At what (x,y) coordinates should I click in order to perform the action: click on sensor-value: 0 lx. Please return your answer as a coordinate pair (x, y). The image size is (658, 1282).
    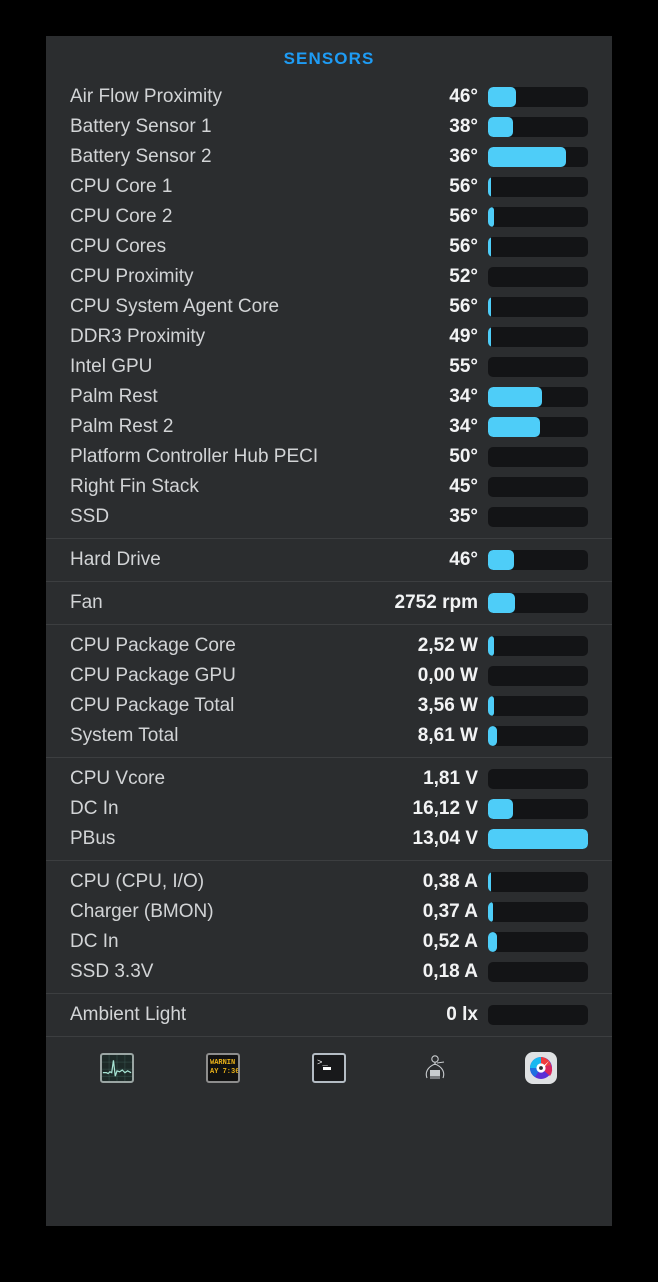
    Looking at the image, I should click on (462, 1014).